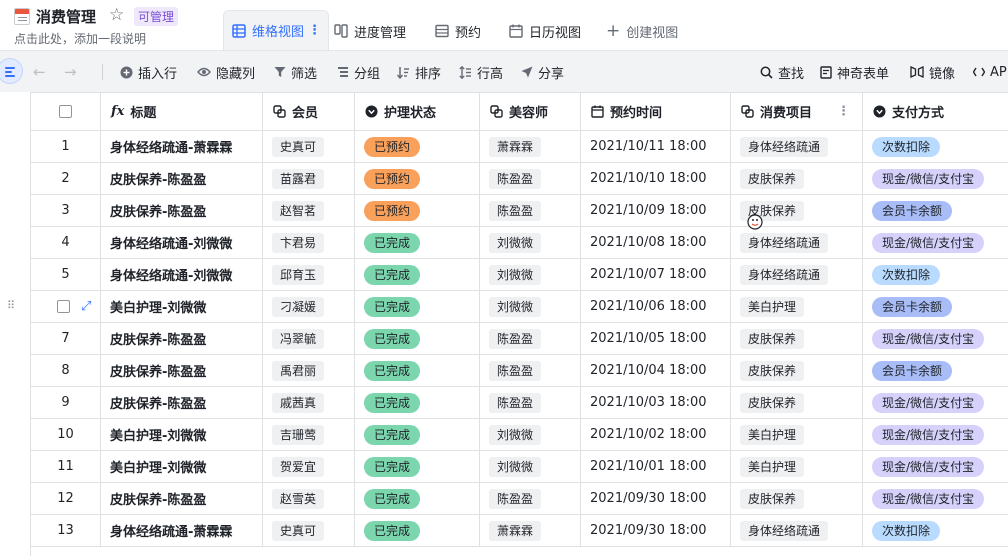 The image size is (1008, 556). I want to click on cell-time: 2021/10/08 18:00, so click(656, 243).